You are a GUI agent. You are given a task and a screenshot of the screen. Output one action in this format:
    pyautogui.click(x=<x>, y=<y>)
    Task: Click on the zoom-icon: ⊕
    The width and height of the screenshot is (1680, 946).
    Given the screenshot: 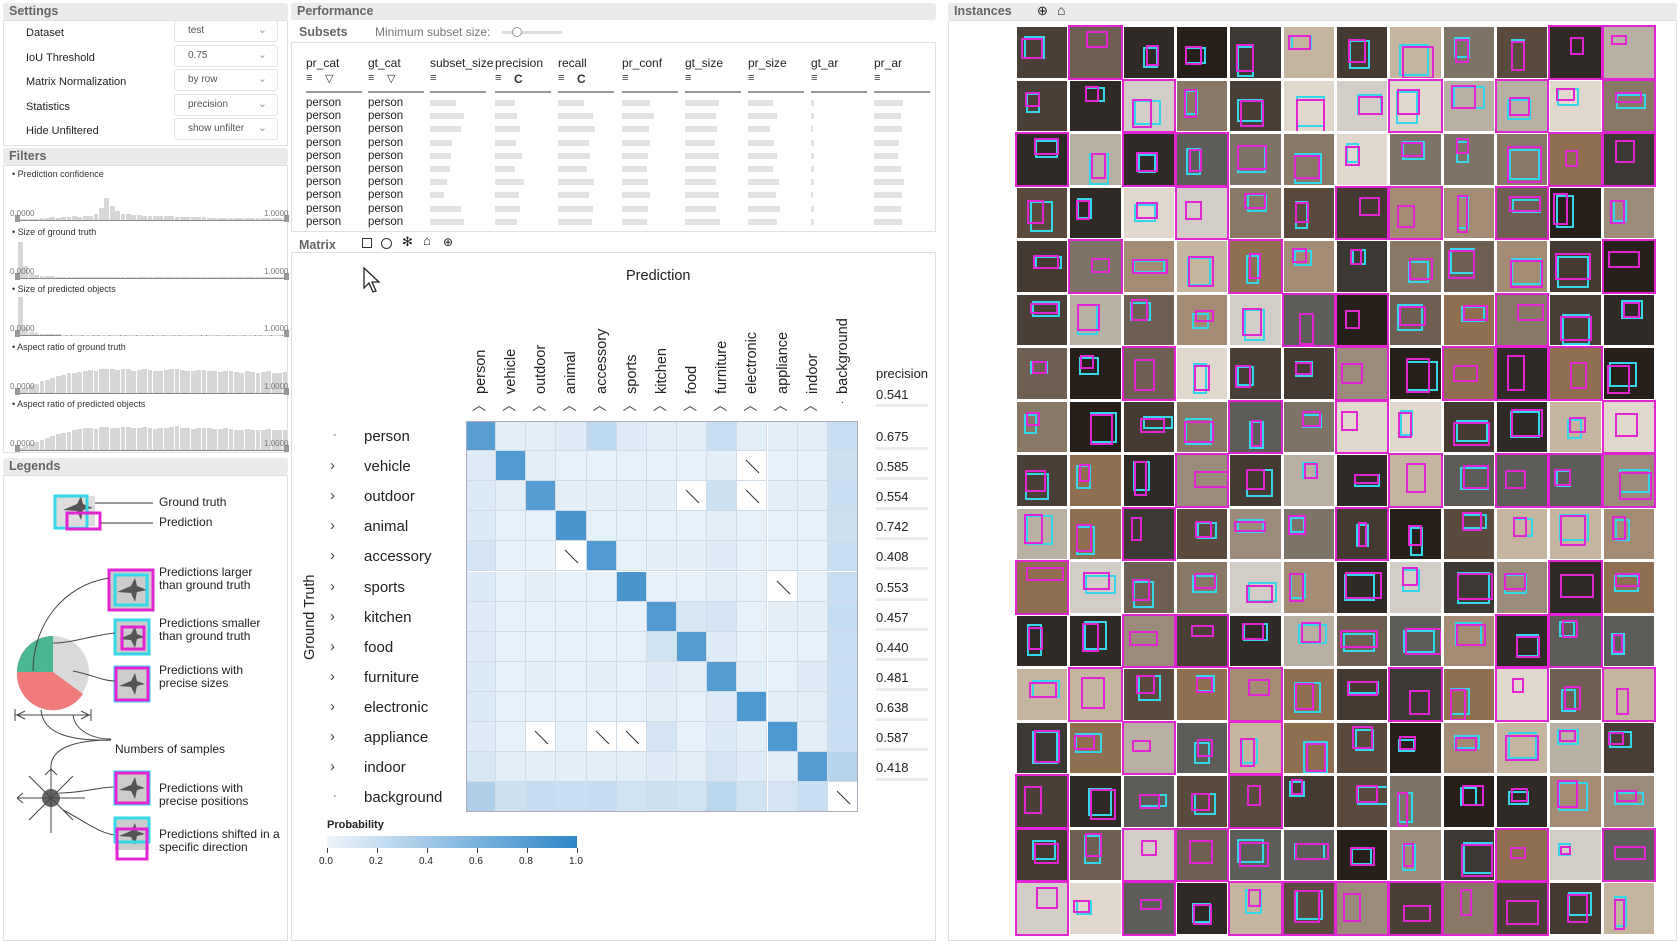 What is the action you would take?
    pyautogui.click(x=448, y=242)
    